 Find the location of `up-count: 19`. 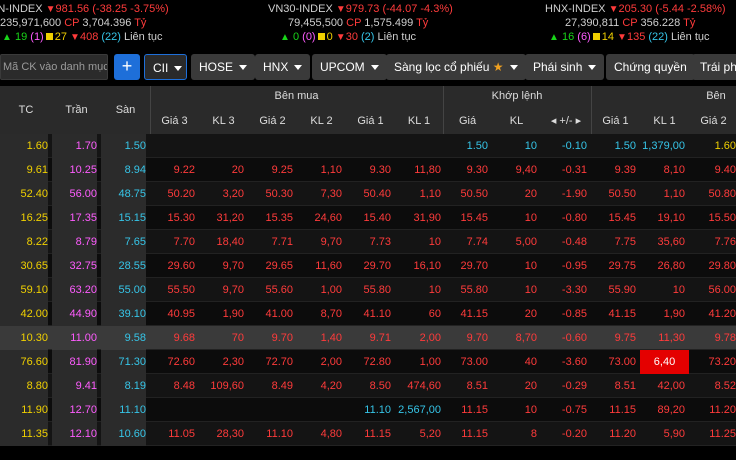

up-count: 19 is located at coordinates (21, 37).